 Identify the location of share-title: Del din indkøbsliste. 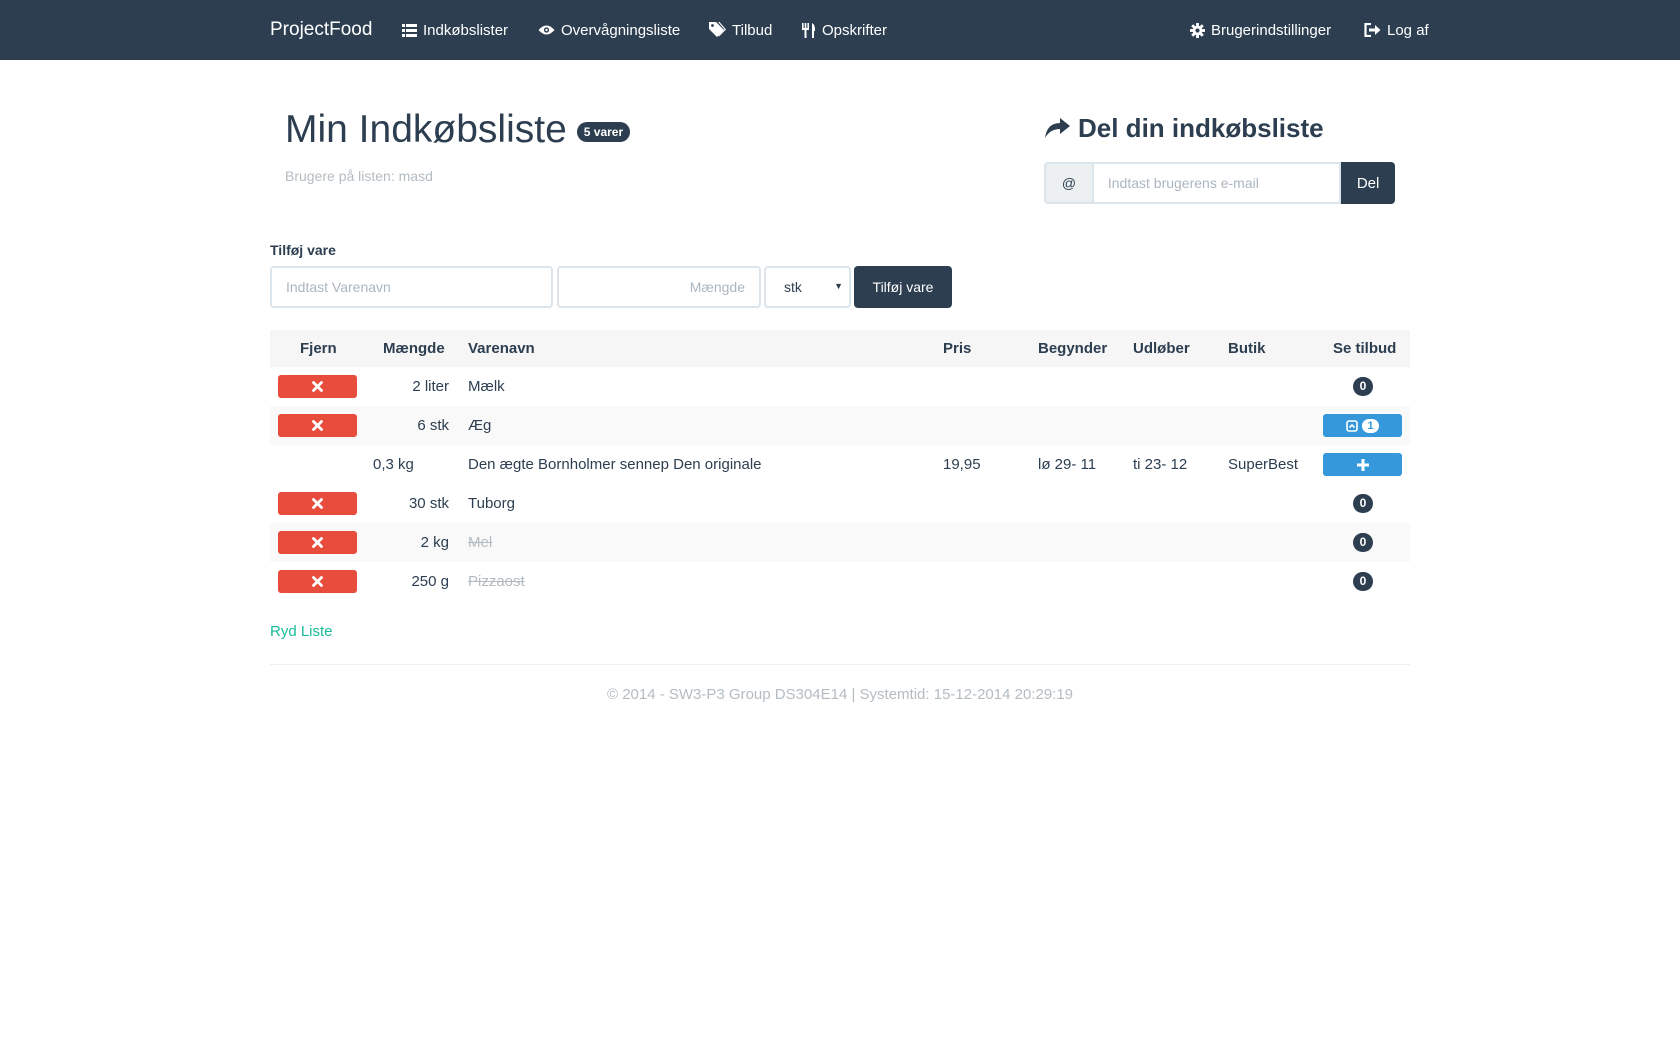
(1184, 128).